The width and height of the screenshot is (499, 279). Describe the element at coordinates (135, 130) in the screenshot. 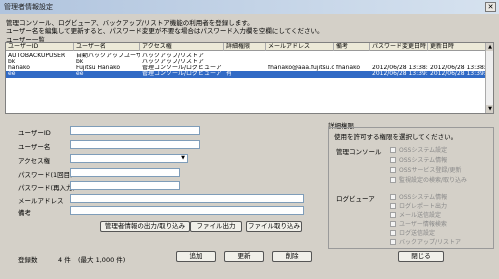

I see `user-id-input` at that location.